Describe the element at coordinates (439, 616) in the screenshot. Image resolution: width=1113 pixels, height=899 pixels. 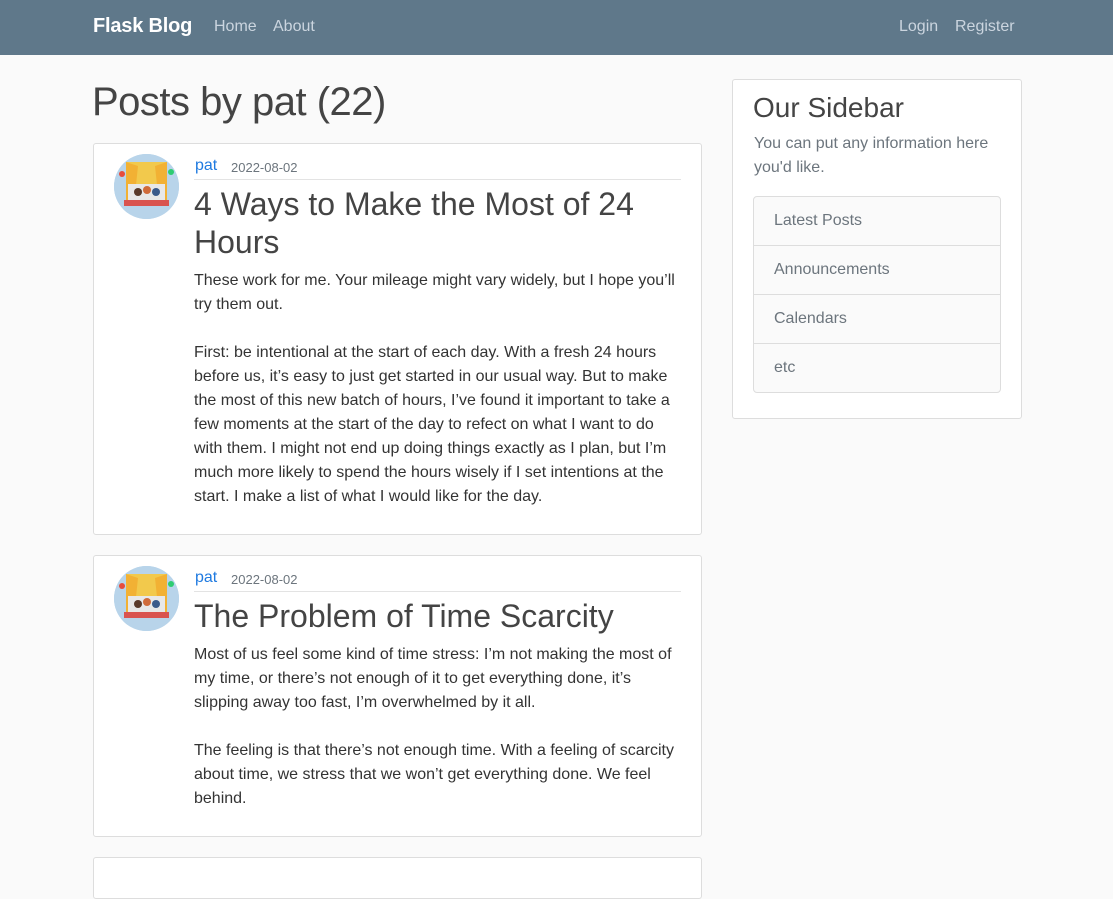
I see `post-title-link: The Problem of Time Scarcity` at that location.